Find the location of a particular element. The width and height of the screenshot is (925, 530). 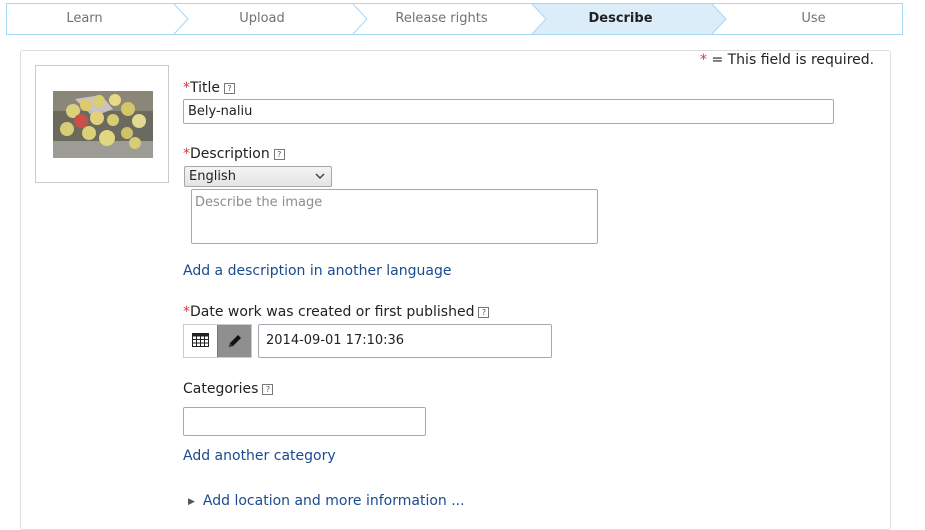

calendar-mode-button is located at coordinates (200, 341).